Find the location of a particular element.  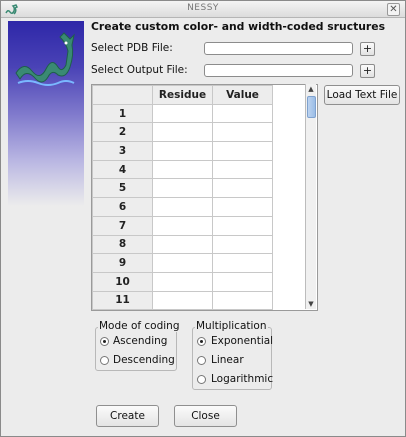

row-number-cell: 7 is located at coordinates (122, 225).